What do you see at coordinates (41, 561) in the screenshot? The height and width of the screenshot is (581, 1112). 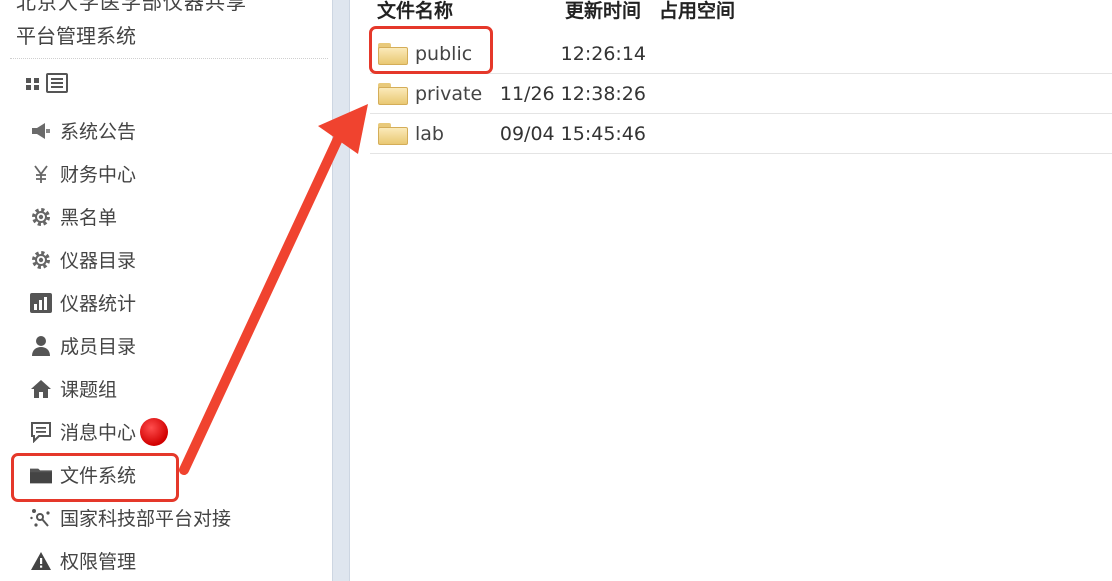 I see `warning-icon` at bounding box center [41, 561].